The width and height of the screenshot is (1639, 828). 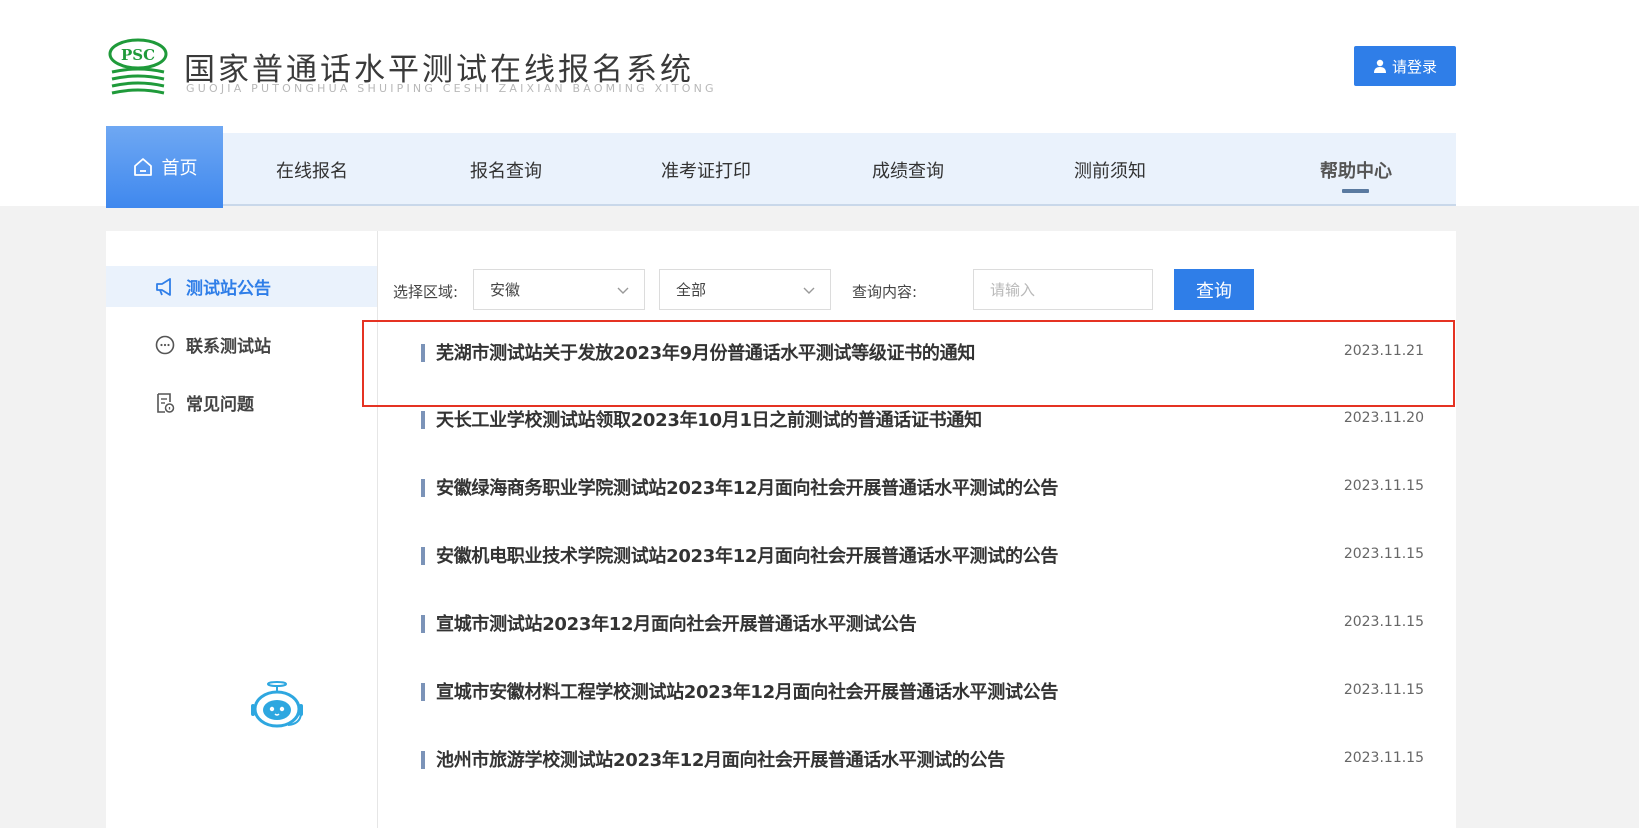 What do you see at coordinates (747, 555) in the screenshot?
I see `news-title: 安徽机电职业技术学院测试站2023年12月面向社会开展普通话水平测试的公告` at bounding box center [747, 555].